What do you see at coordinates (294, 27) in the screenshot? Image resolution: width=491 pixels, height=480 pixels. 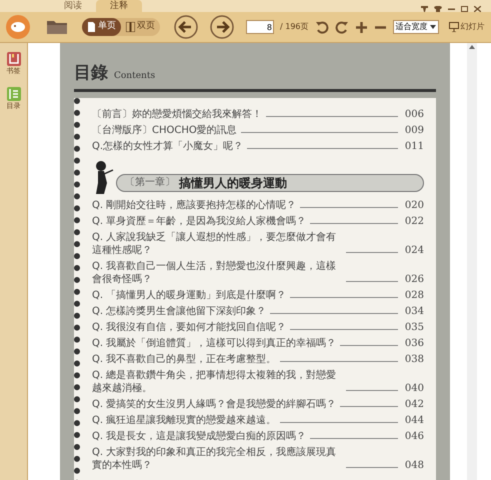 I see `page-total: / 196页` at bounding box center [294, 27].